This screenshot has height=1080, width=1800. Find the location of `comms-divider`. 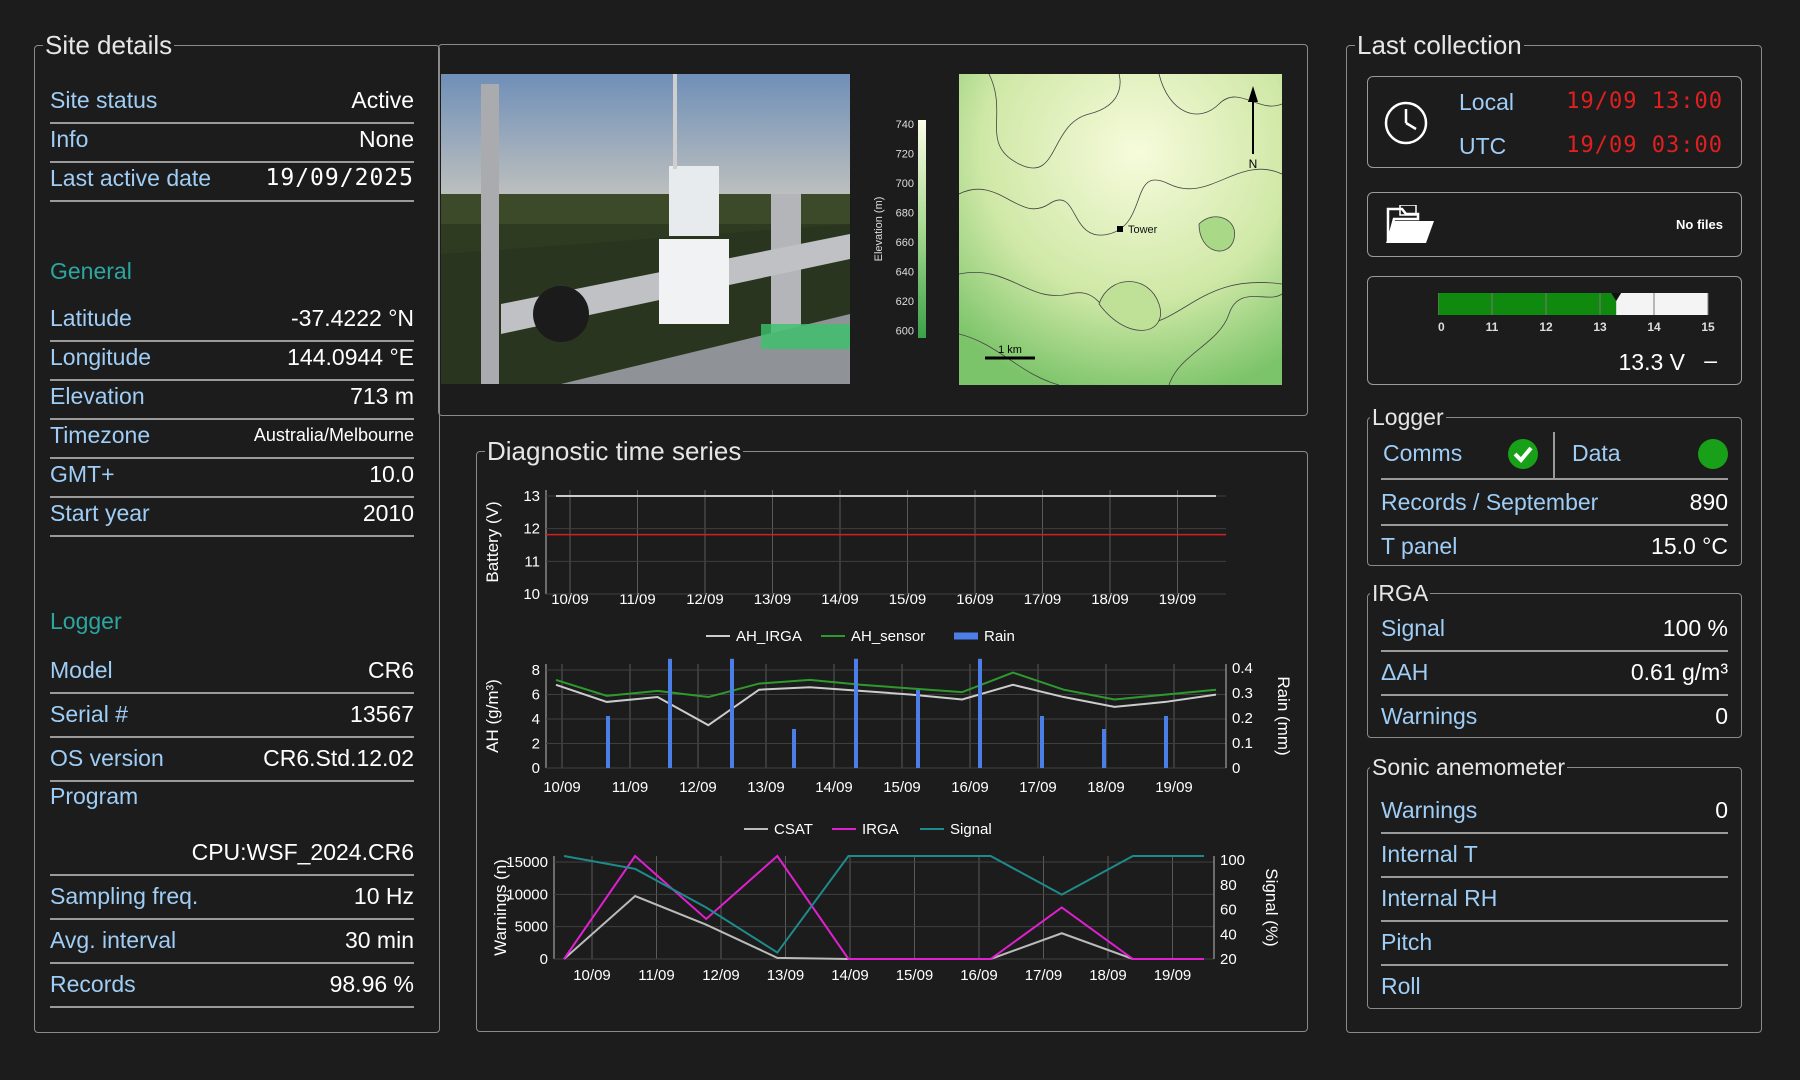

comms-divider is located at coordinates (1554, 455).